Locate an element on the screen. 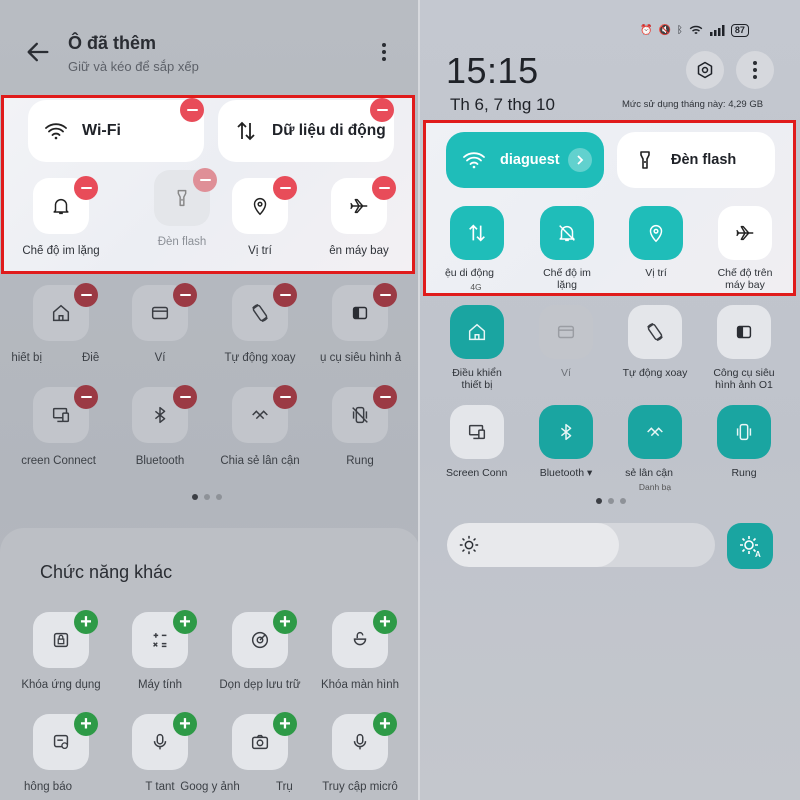  home-icon is located at coordinates (61, 313).